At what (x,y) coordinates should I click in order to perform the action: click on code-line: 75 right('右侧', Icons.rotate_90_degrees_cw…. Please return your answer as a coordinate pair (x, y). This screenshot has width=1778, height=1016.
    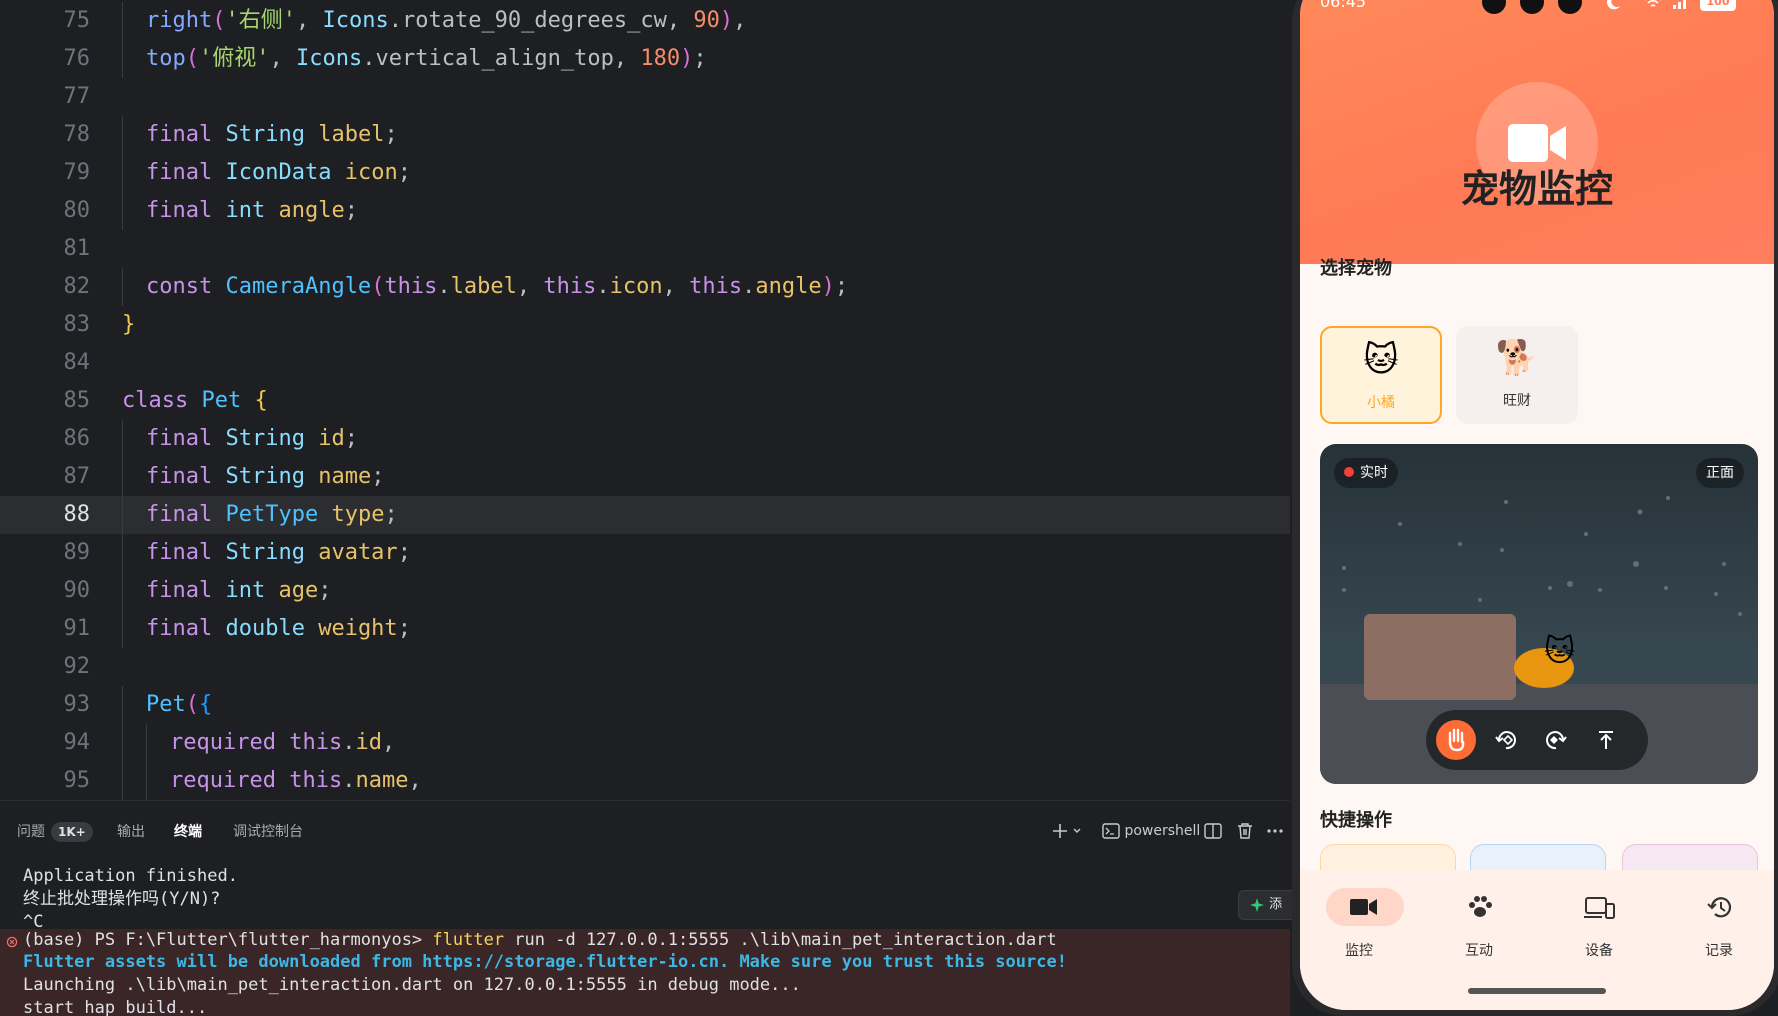
    Looking at the image, I should click on (645, 21).